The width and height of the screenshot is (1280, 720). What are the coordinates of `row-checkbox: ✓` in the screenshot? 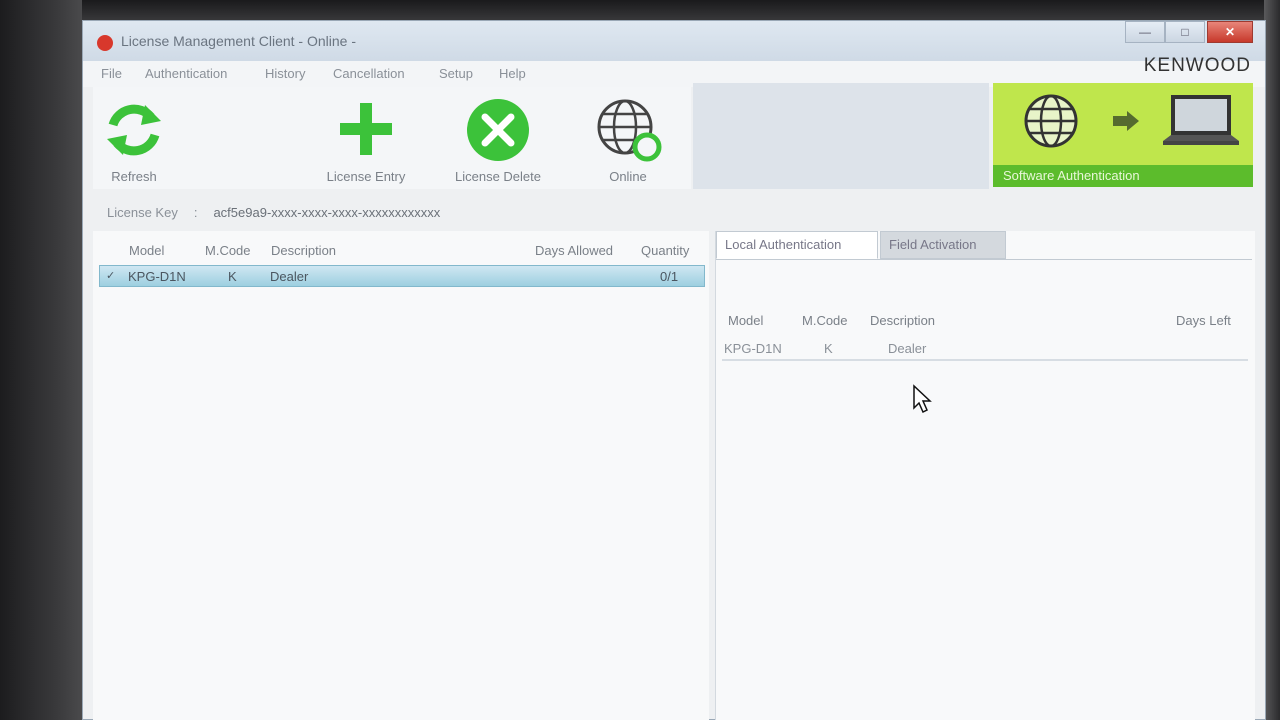 It's located at (110, 275).